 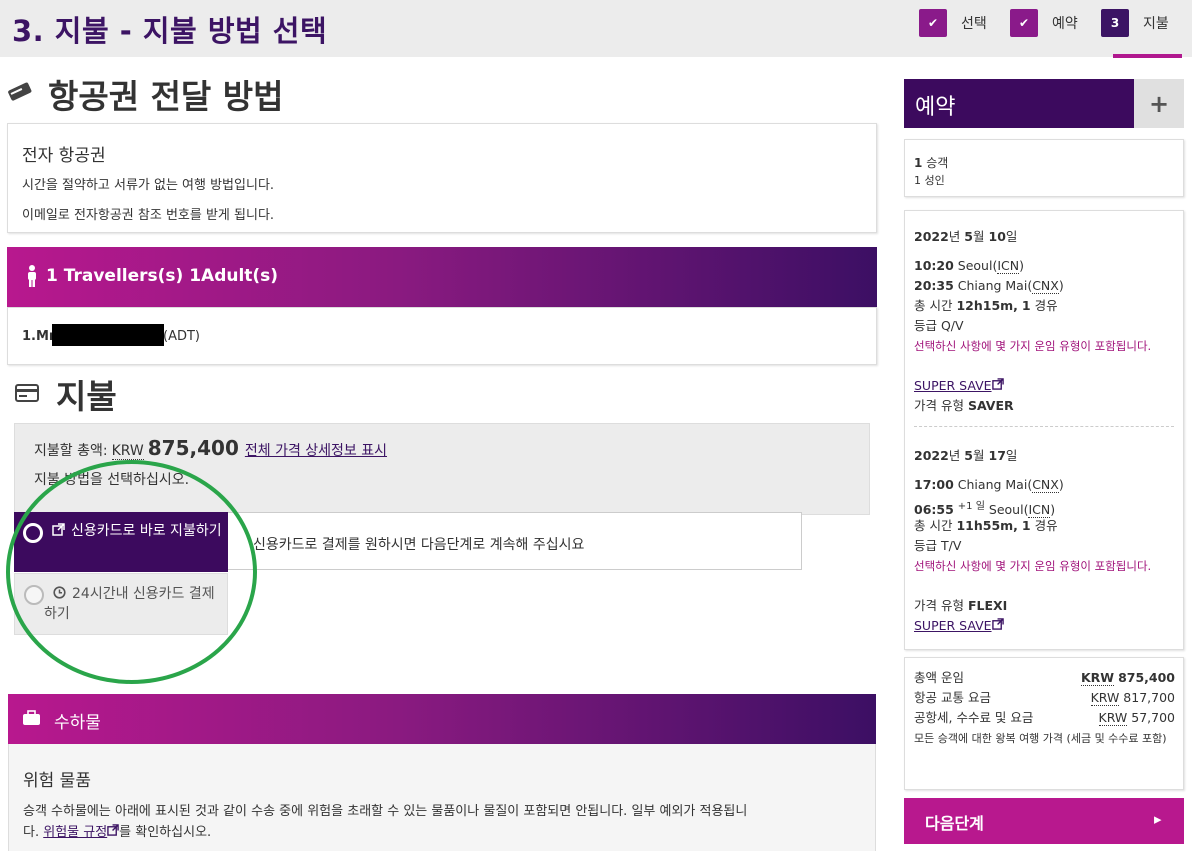 What do you see at coordinates (1153, 717) in the screenshot?
I see `taxes-amount: 57,700` at bounding box center [1153, 717].